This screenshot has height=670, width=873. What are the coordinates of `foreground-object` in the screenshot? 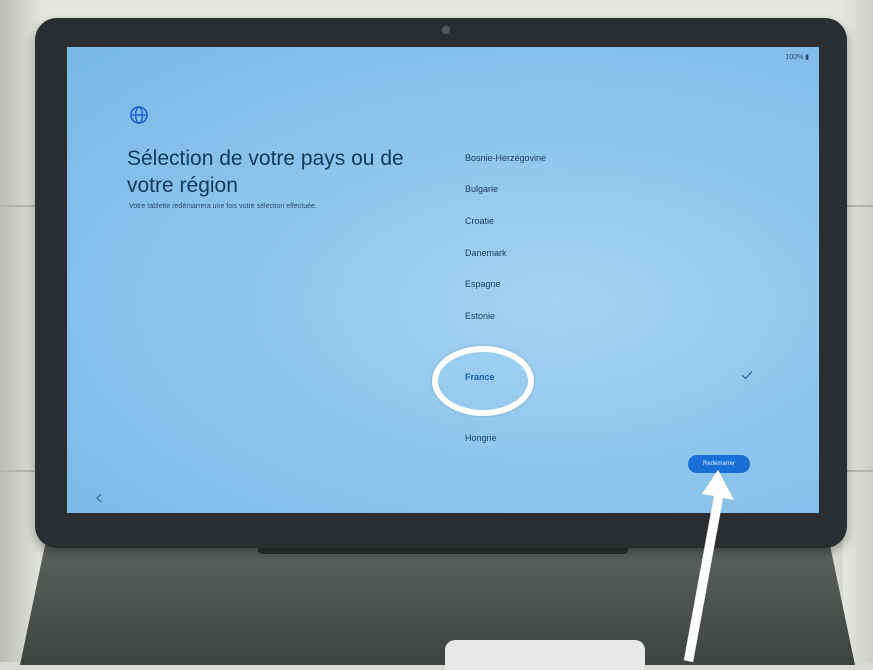 It's located at (545, 655).